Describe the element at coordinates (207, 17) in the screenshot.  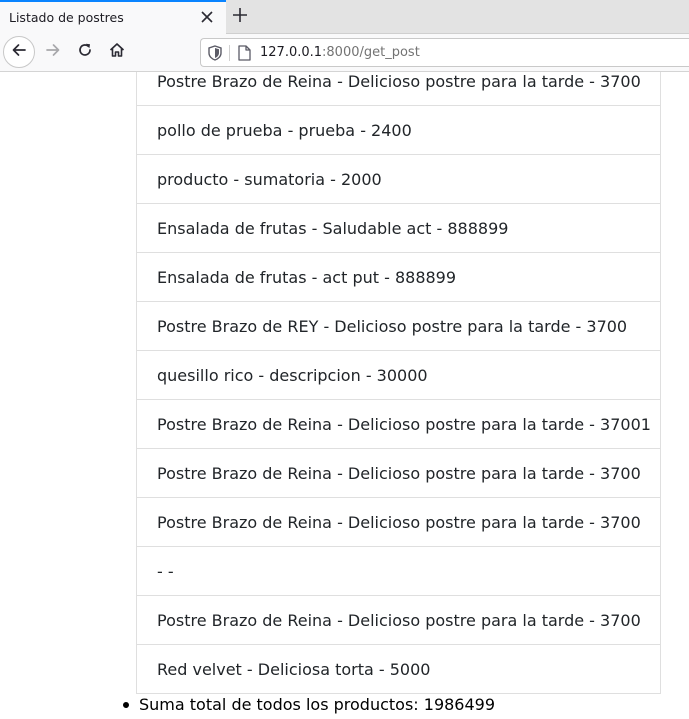
I see `close-icon` at that location.